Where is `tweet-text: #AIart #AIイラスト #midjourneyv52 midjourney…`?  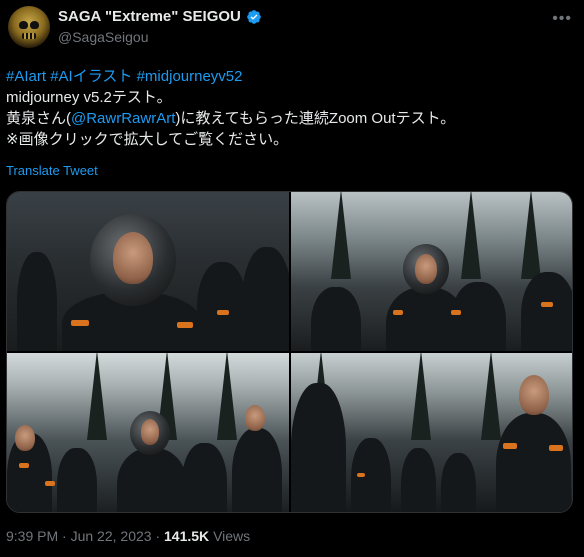
tweet-text: #AIart #AIイラスト #midjourneyv52 midjourney… is located at coordinates (291, 108).